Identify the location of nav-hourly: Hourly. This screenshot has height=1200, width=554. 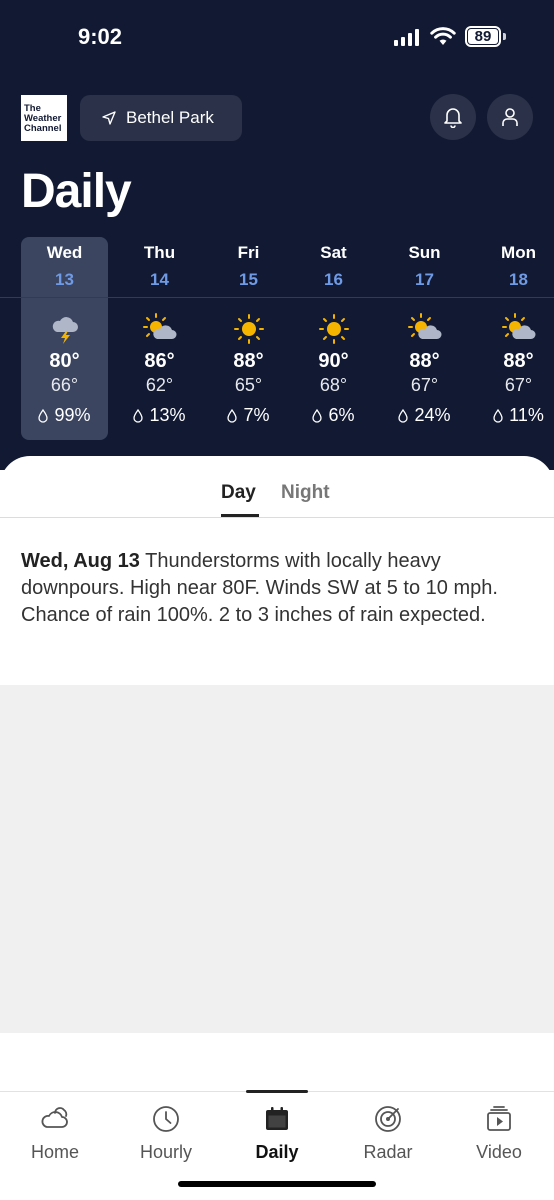
(166, 1133).